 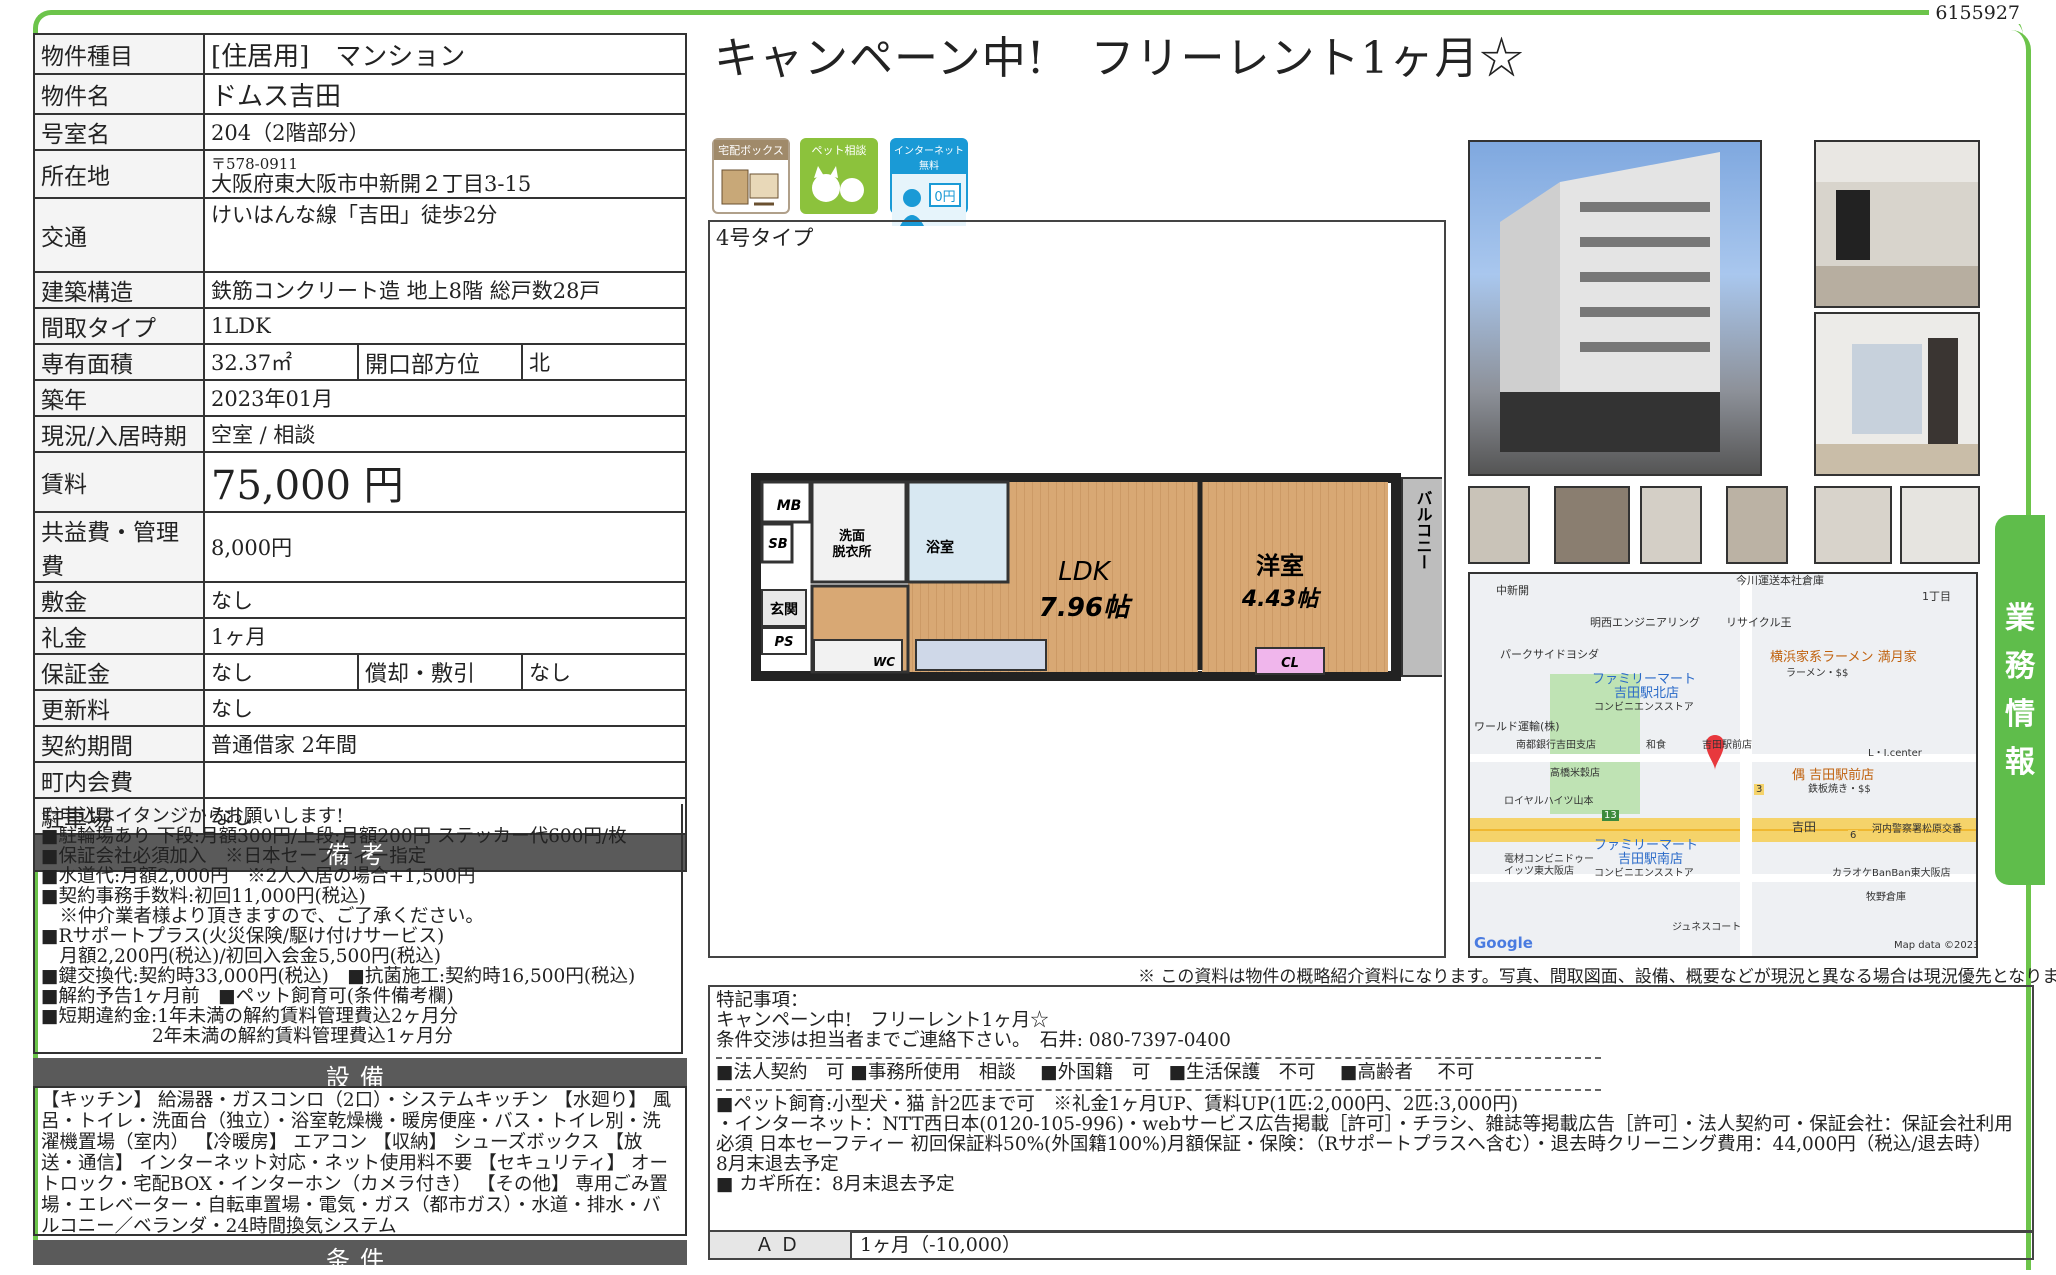 What do you see at coordinates (445, 235) in the screenshot?
I see `access-value: けいはんな線「吉田」徒歩2分` at bounding box center [445, 235].